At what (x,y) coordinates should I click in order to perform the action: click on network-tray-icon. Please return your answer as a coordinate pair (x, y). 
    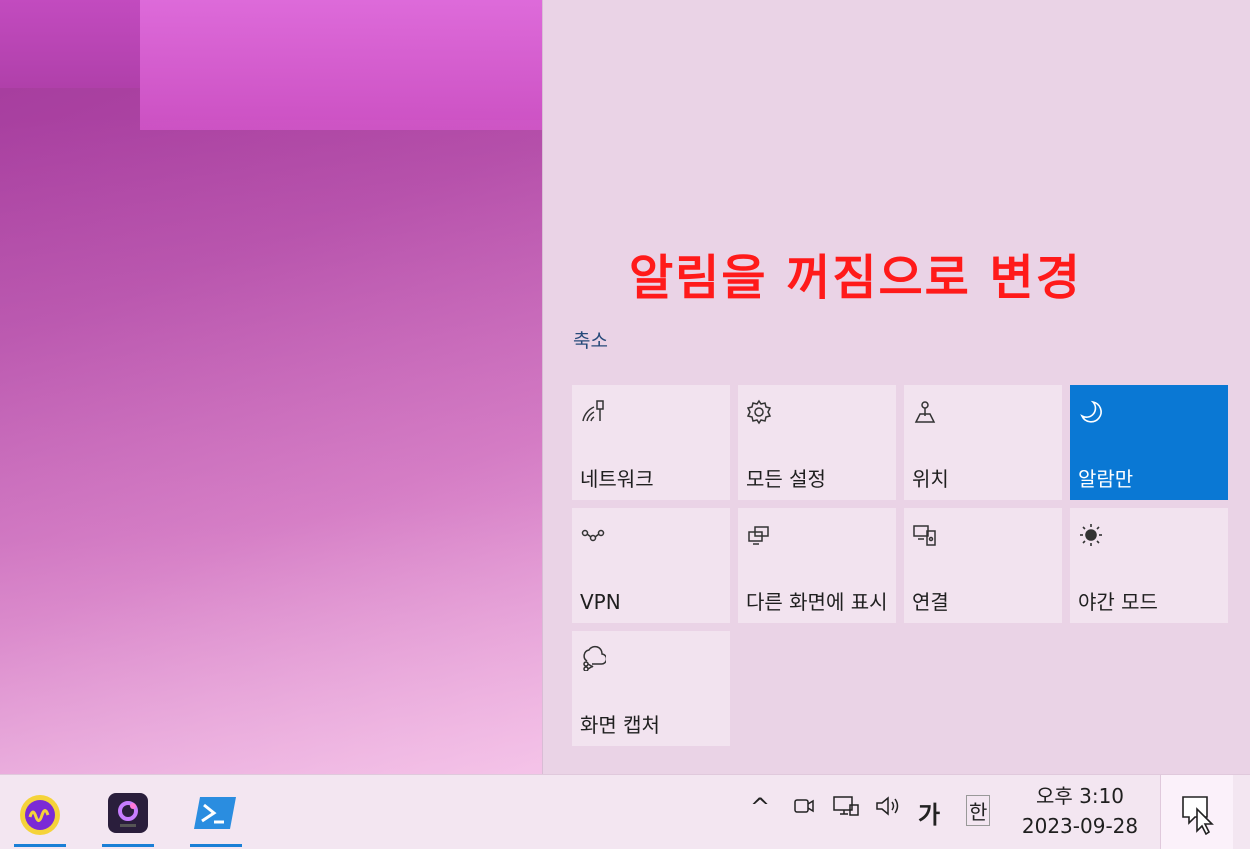
    Looking at the image, I should click on (846, 809).